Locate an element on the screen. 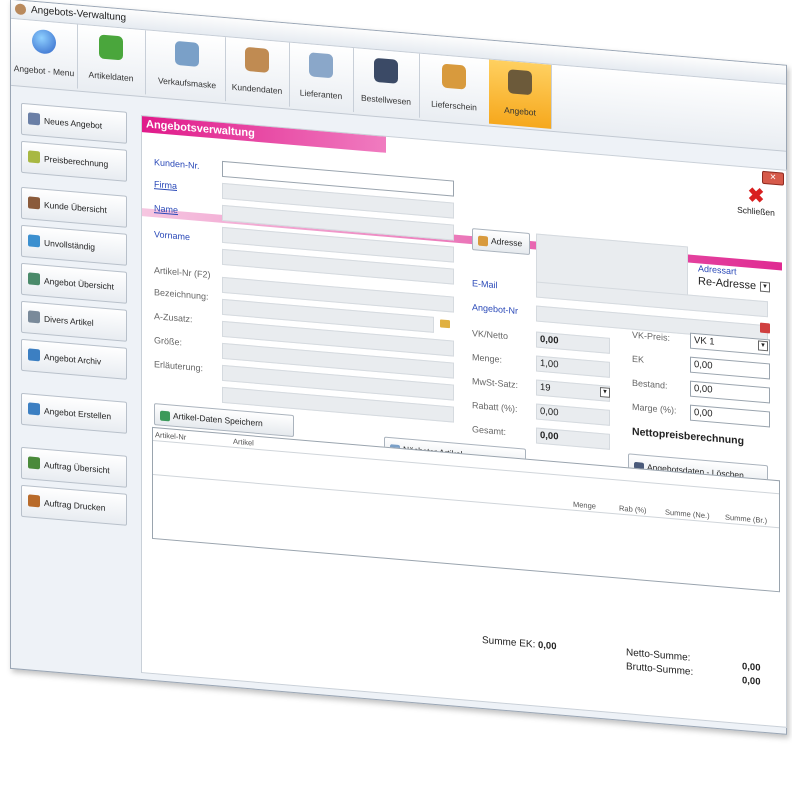  sidebar-item-divers-artikel: Divers Artikel is located at coordinates (74, 321).